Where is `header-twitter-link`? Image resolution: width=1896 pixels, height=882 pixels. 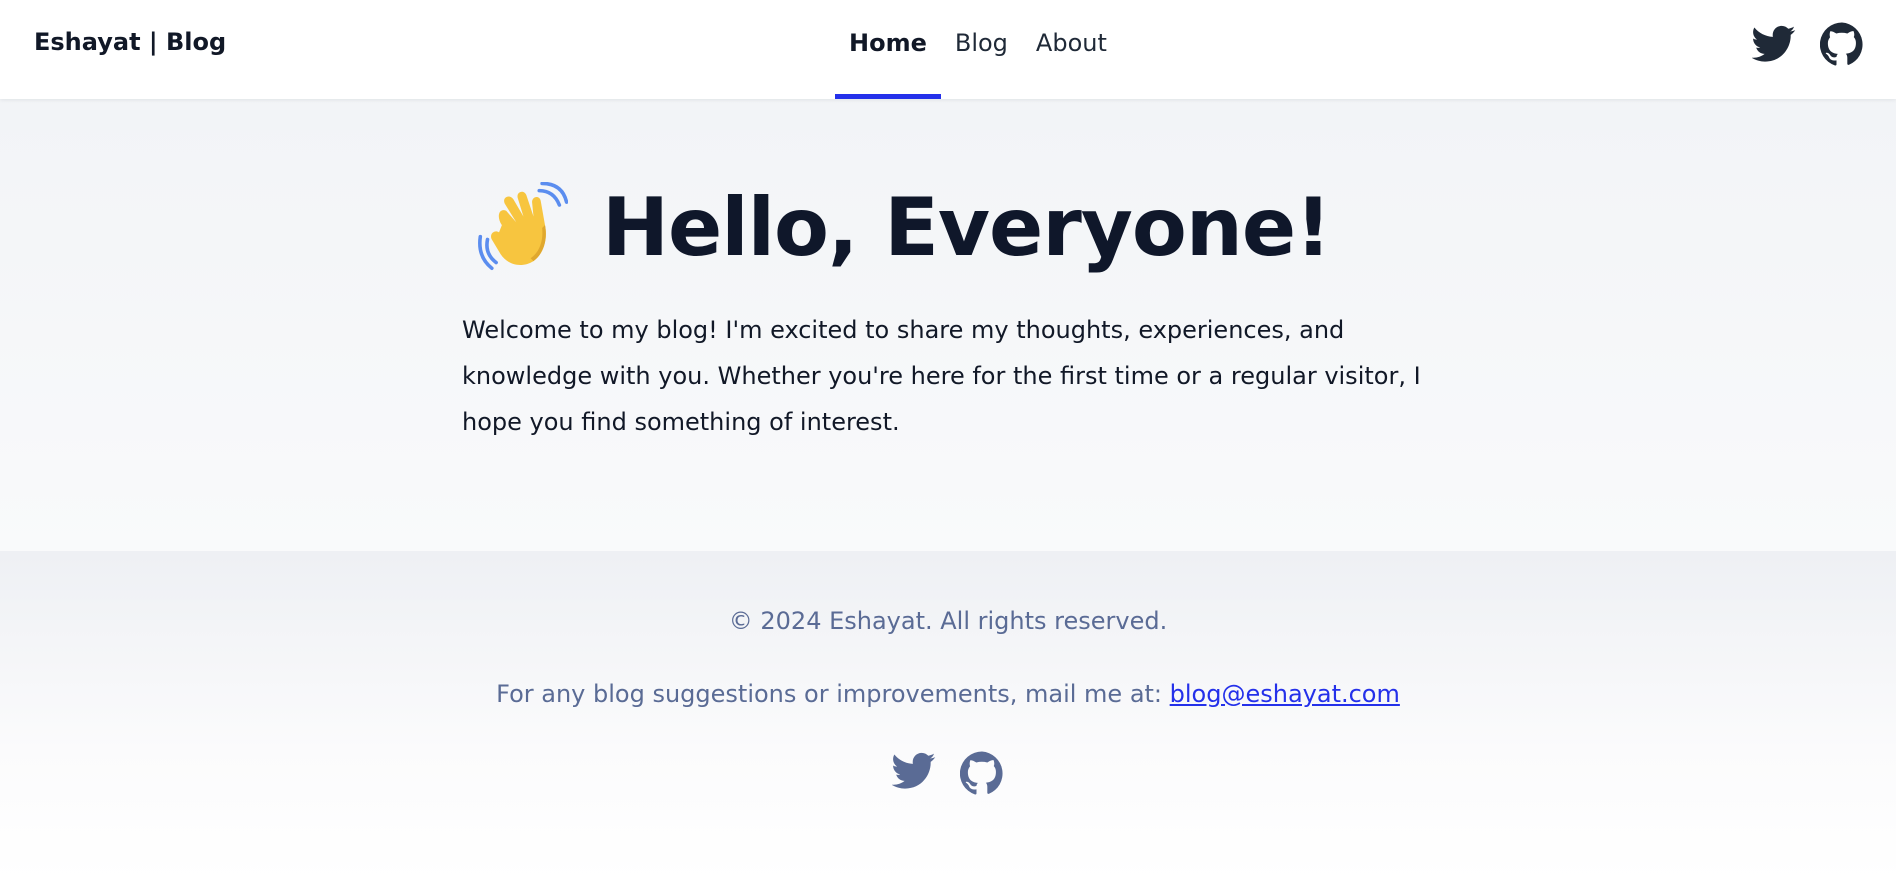
header-twitter-link is located at coordinates (1773, 44).